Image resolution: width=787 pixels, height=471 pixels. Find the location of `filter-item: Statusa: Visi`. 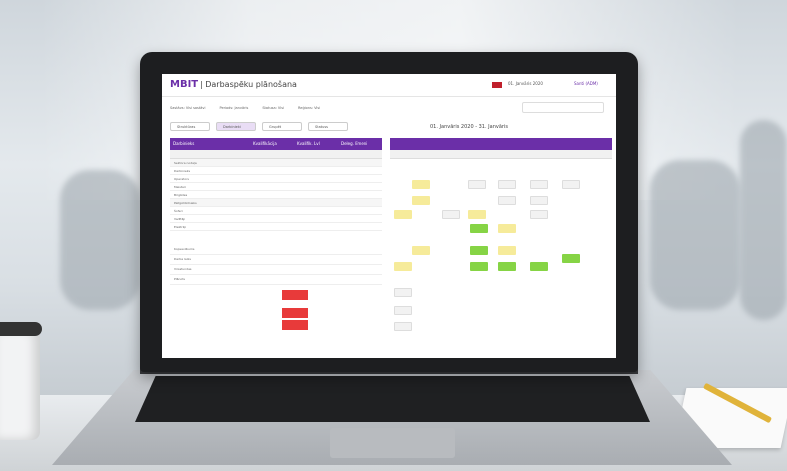

filter-item: Statusa: Visi is located at coordinates (273, 108).